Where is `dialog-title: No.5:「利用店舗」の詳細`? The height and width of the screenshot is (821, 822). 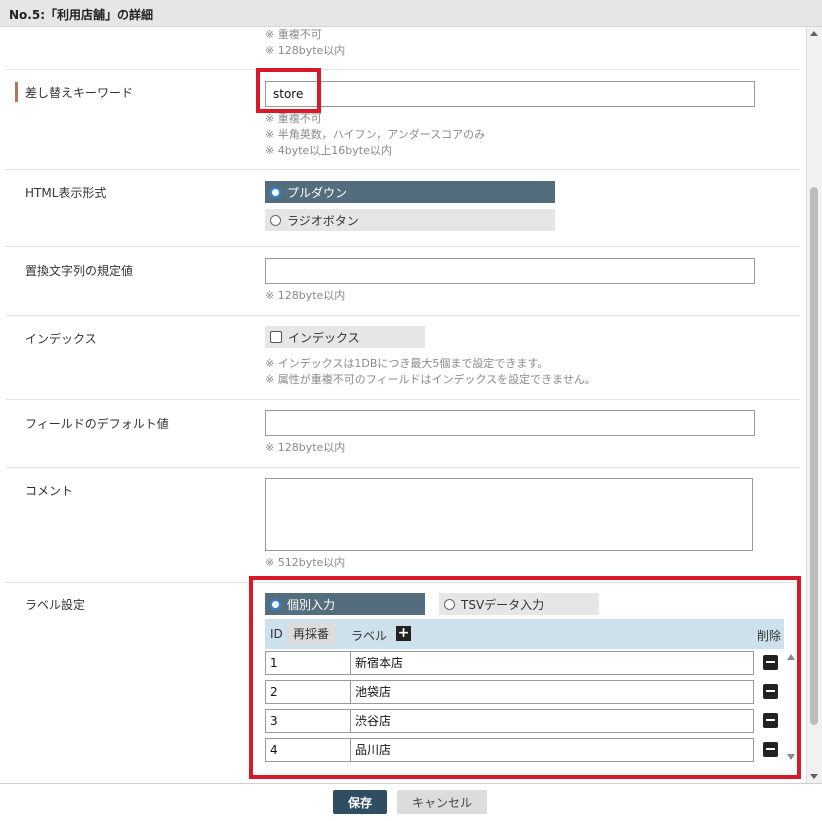
dialog-title: No.5:「利用店舗」の詳細 is located at coordinates (81, 15).